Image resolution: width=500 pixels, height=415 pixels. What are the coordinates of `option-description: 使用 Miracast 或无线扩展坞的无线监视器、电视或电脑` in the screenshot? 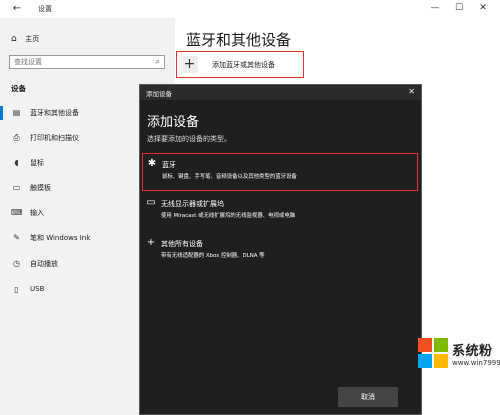 It's located at (228, 216).